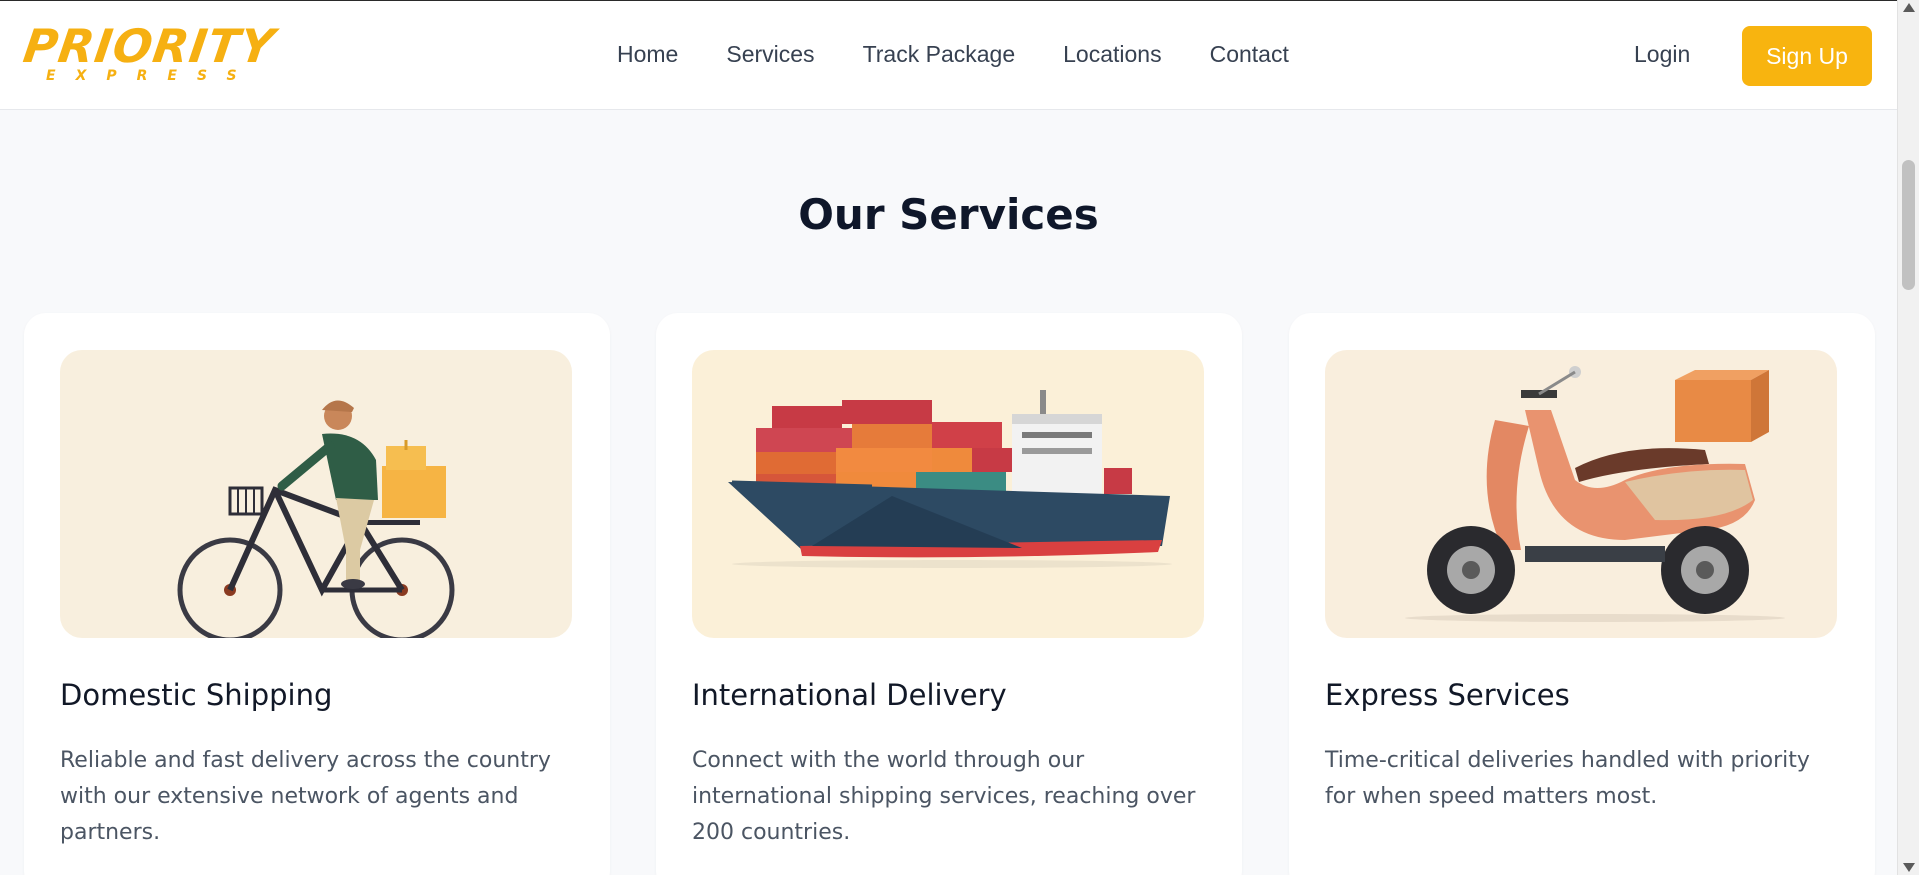 The width and height of the screenshot is (1919, 875). I want to click on scooter-delivery-illustration, so click(1581, 494).